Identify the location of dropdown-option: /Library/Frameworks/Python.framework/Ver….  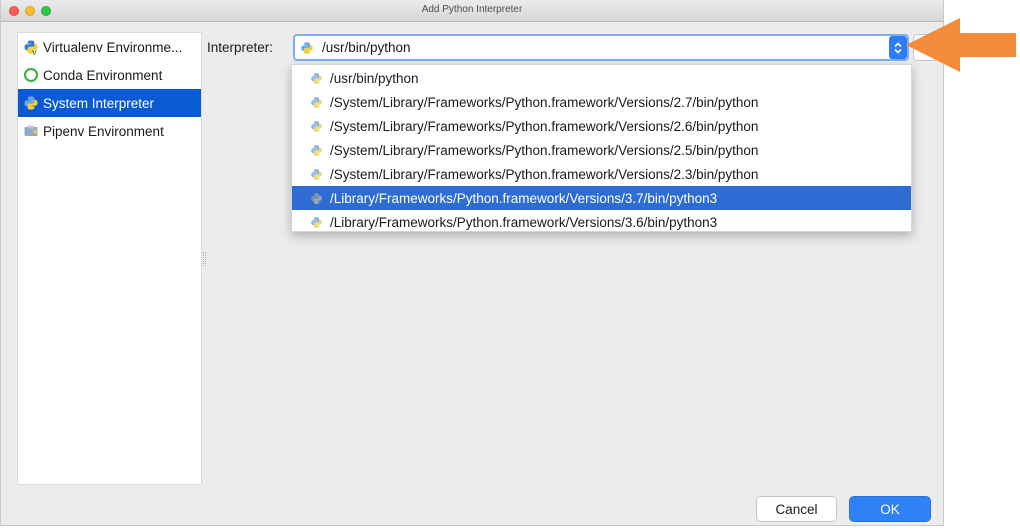
(601, 222).